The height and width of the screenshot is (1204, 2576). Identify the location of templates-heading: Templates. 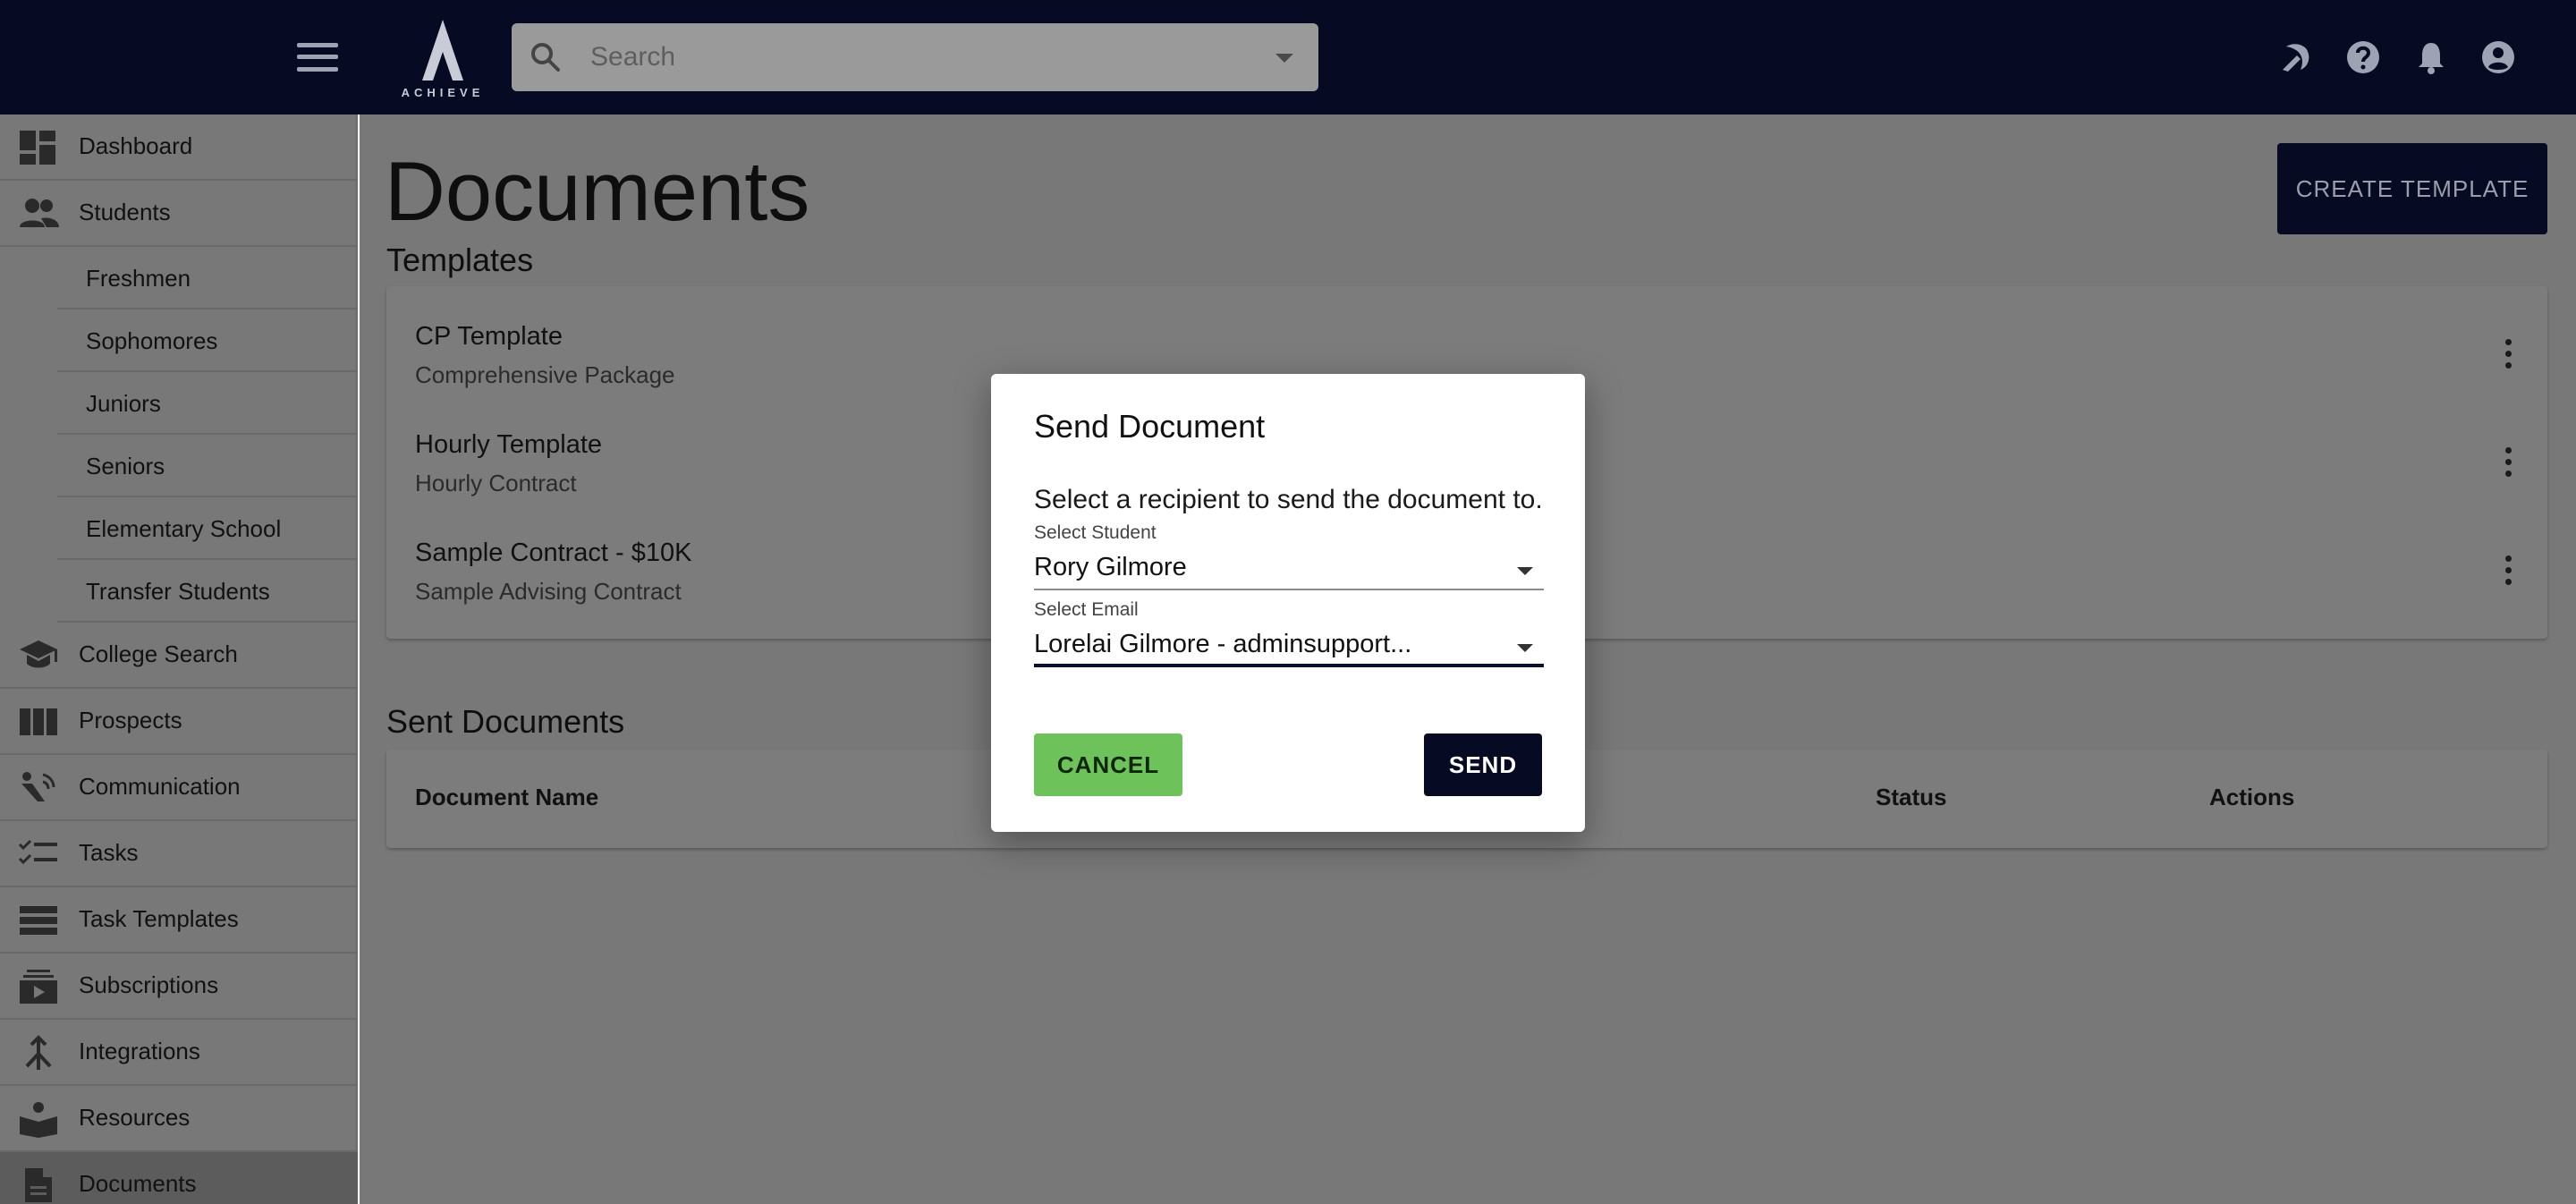
(460, 260).